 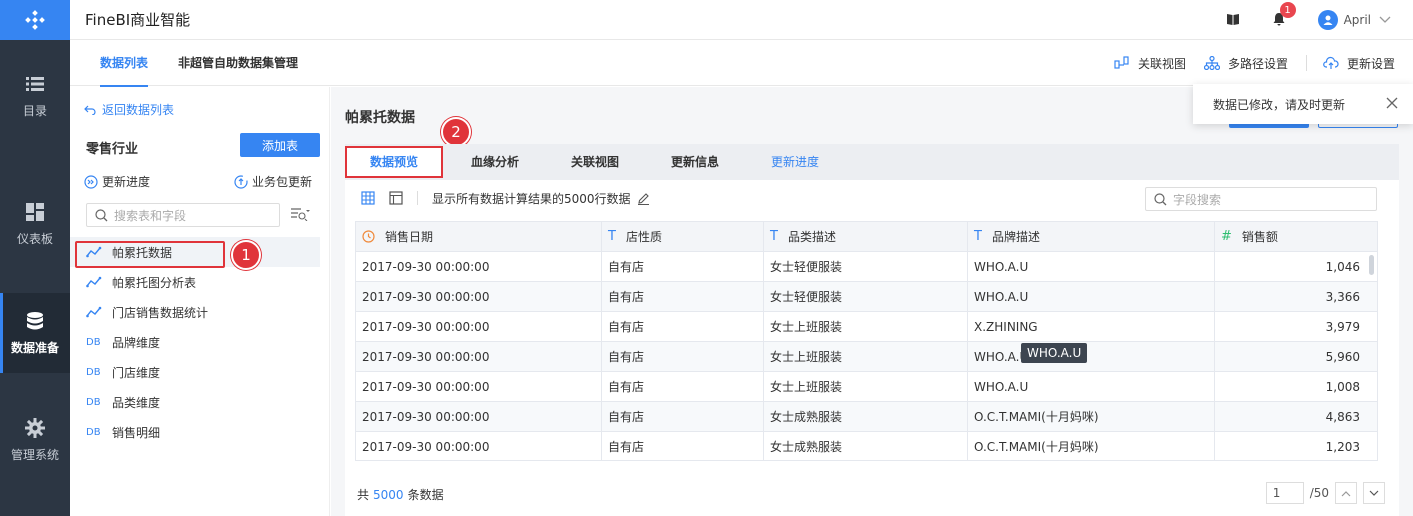 I want to click on tab-data-list: 数据列表, so click(x=124, y=63).